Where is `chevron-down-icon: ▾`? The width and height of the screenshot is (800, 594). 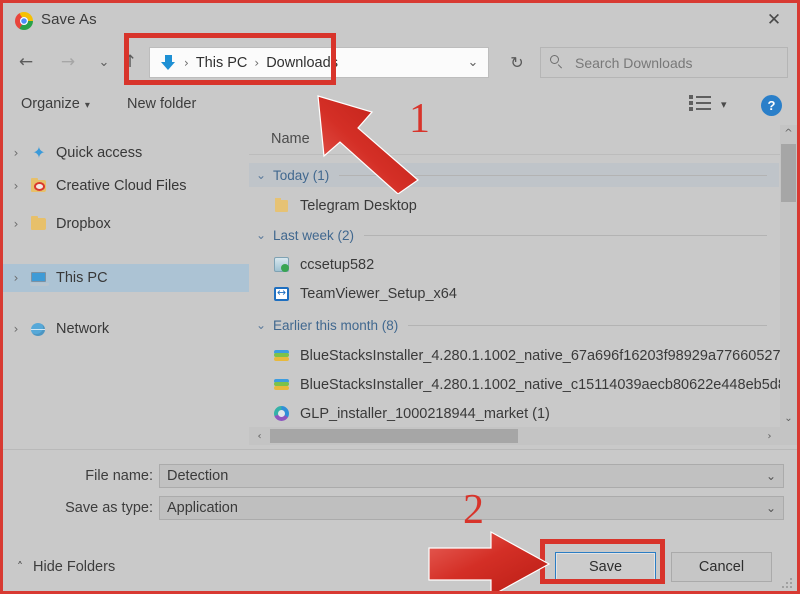 chevron-down-icon: ▾ is located at coordinates (87, 105).